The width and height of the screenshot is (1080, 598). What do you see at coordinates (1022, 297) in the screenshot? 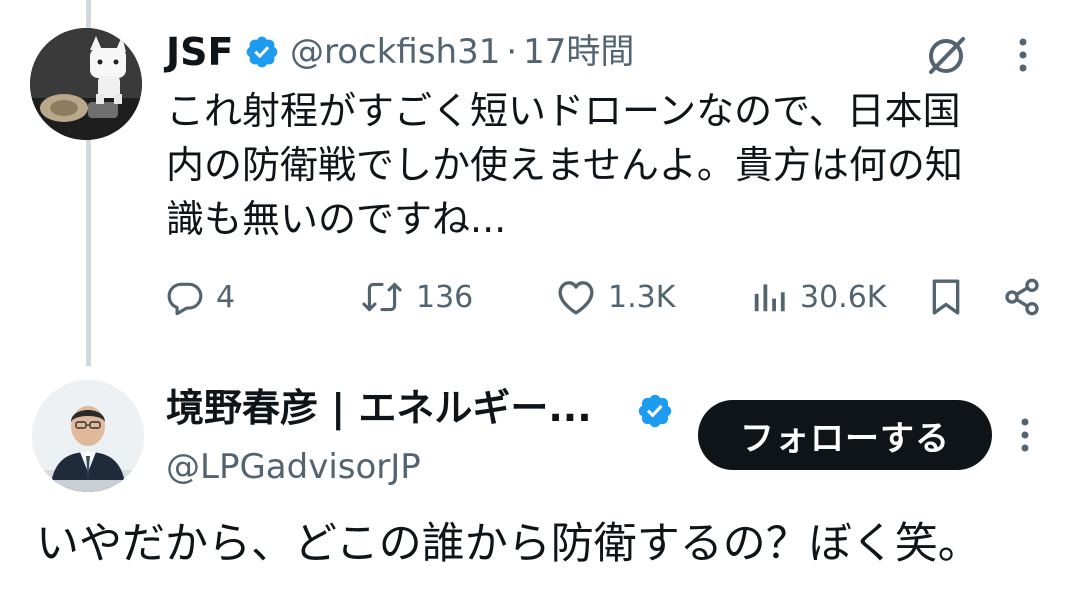
I see `share-icon` at bounding box center [1022, 297].